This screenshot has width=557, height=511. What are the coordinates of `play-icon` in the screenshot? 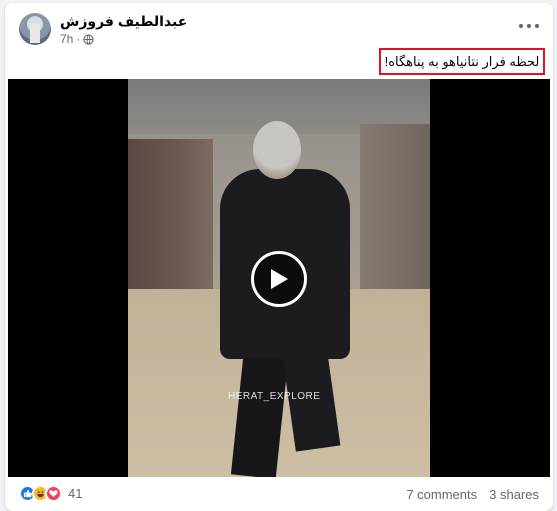 It's located at (279, 279).